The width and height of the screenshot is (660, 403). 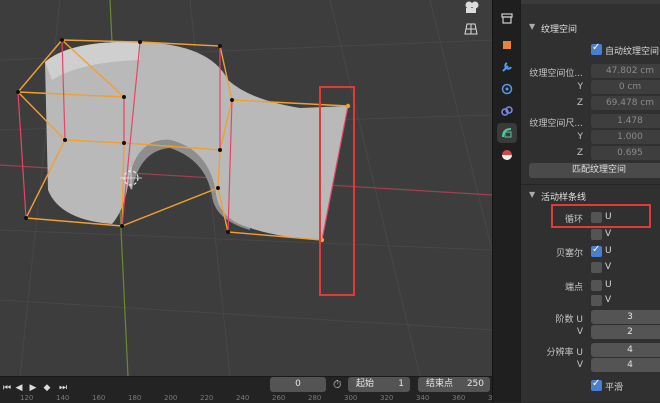 What do you see at coordinates (569, 254) in the screenshot?
I see `bezier-label: 贝塞尔` at bounding box center [569, 254].